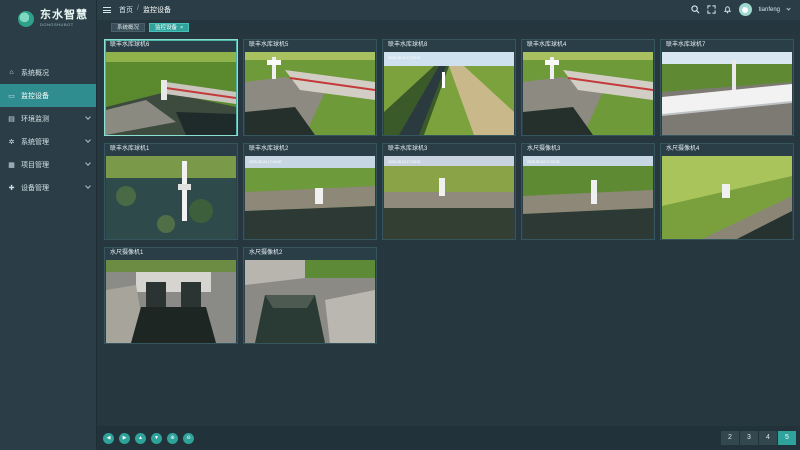 Image resolution: width=800 pixels, height=450 pixels. What do you see at coordinates (172, 438) in the screenshot?
I see `zoom-in-icon: ⊕` at bounding box center [172, 438].